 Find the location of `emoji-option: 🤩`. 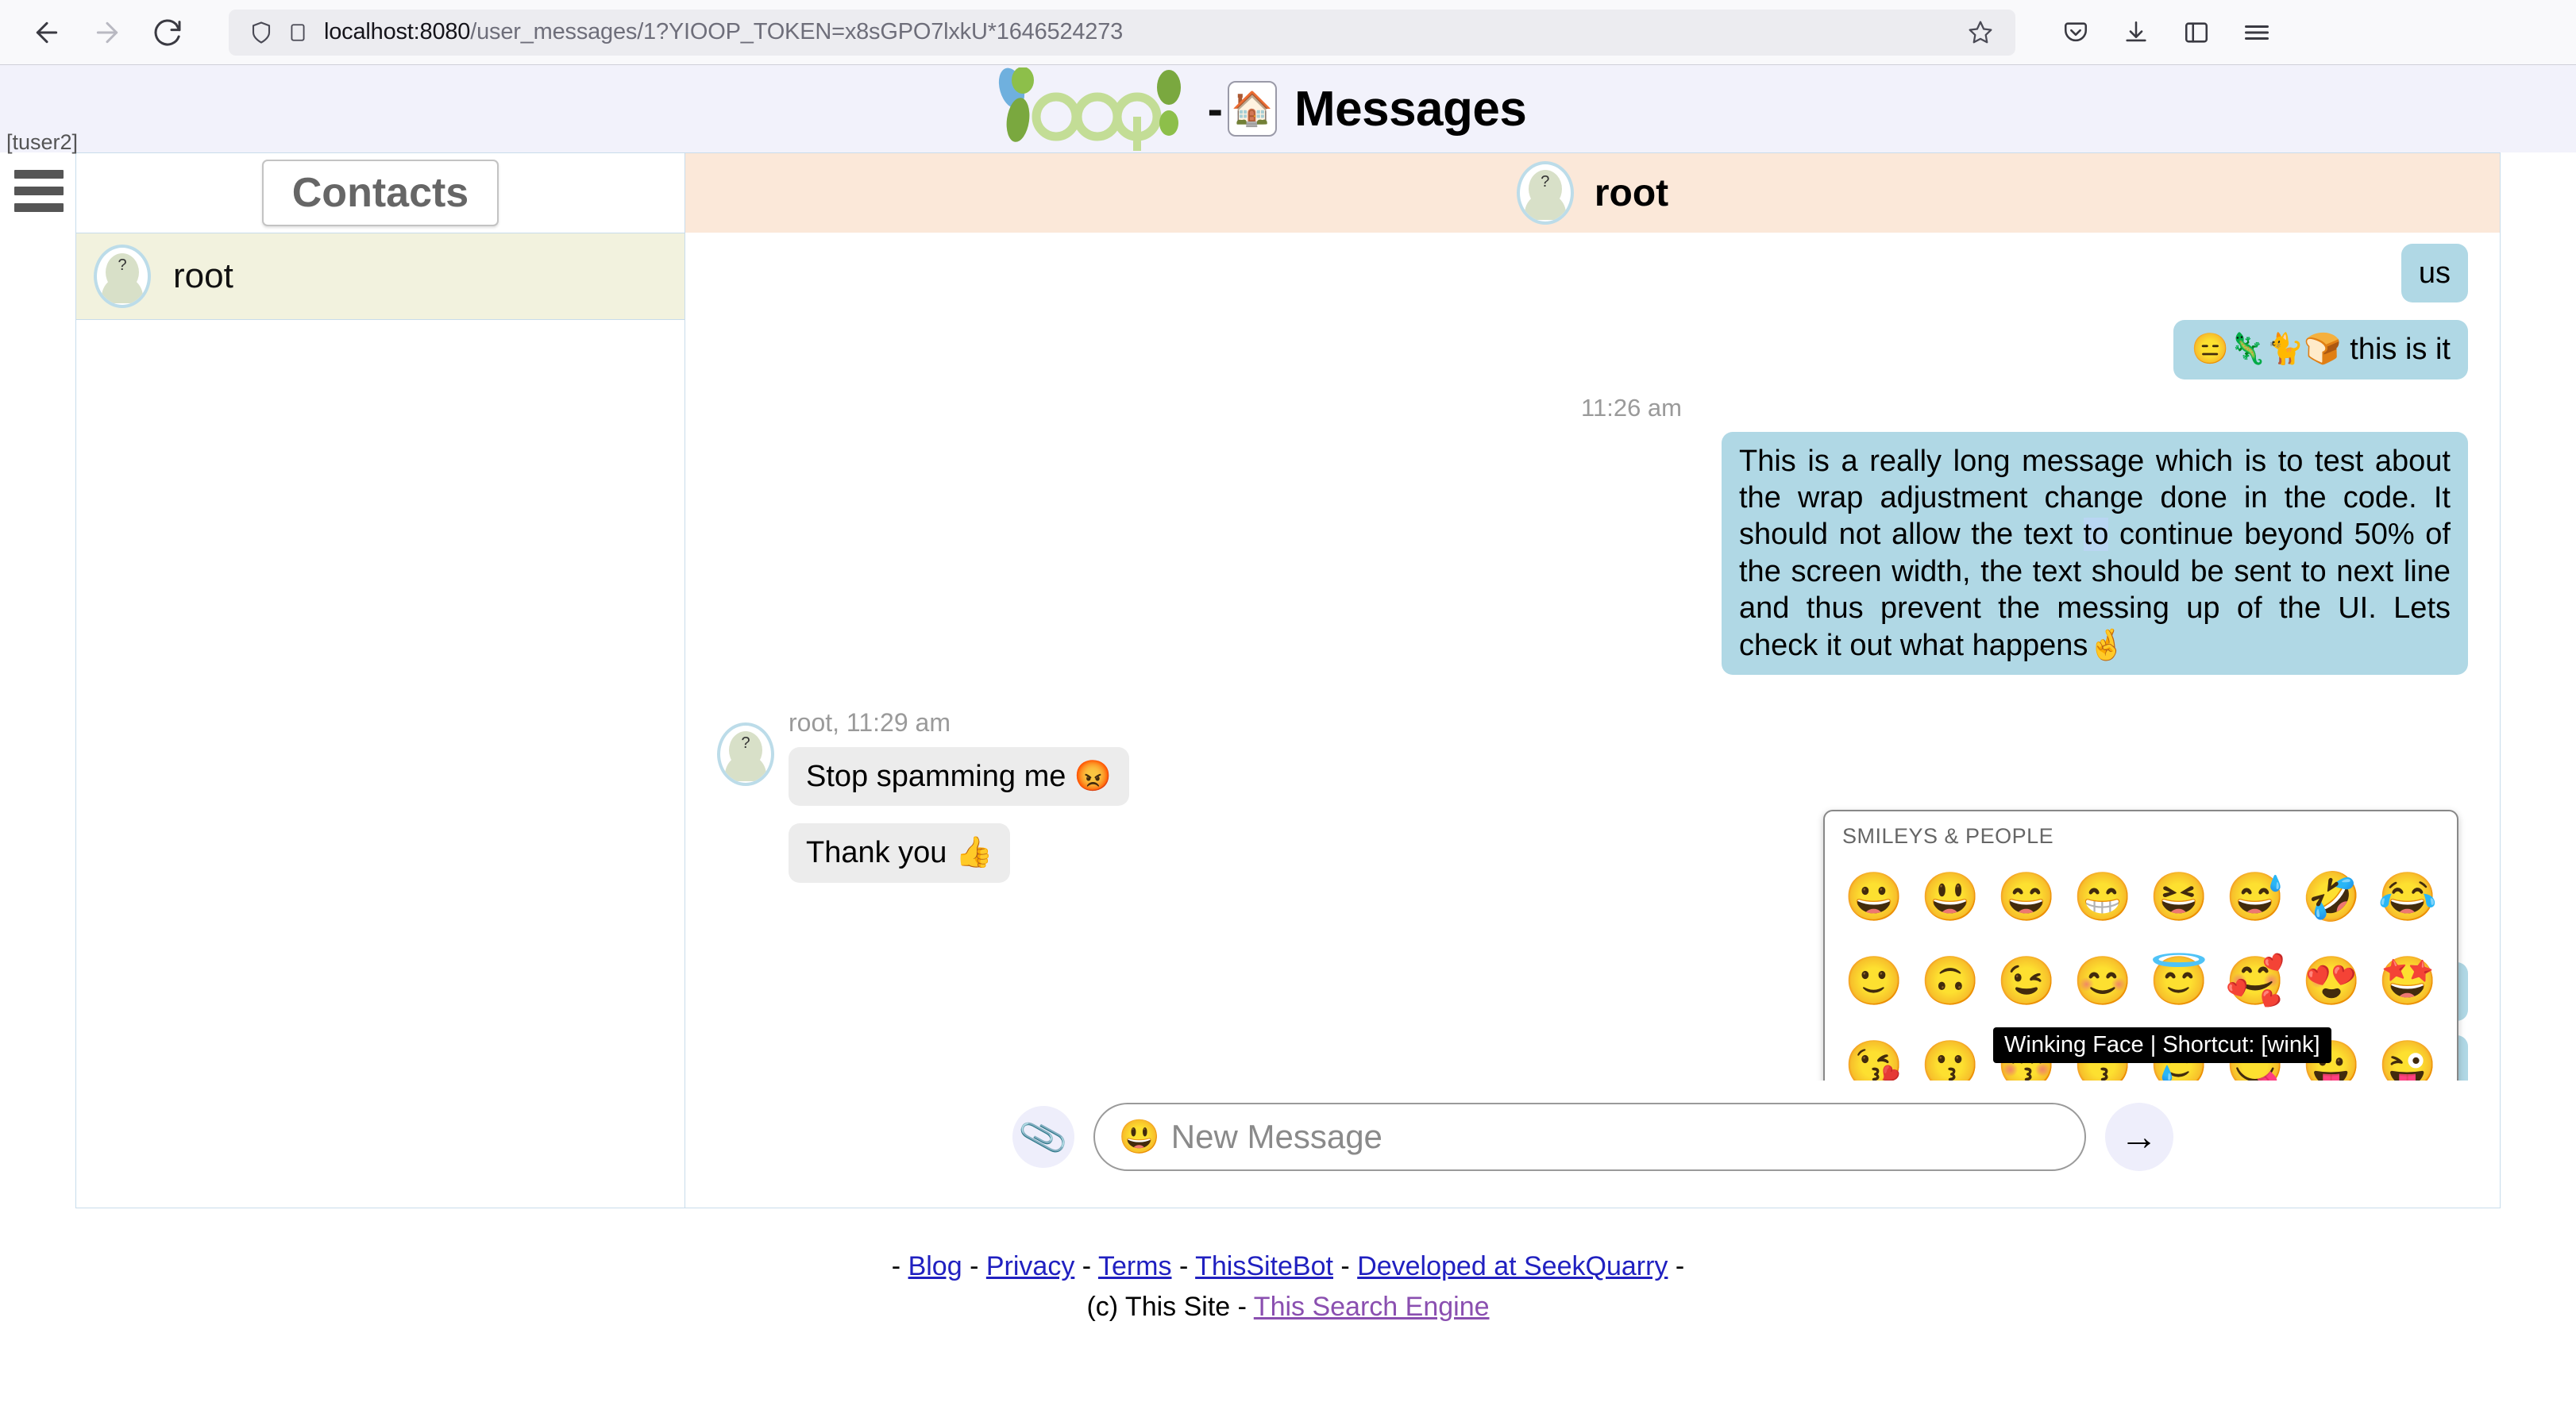

emoji-option: 🤩 is located at coordinates (2408, 981).